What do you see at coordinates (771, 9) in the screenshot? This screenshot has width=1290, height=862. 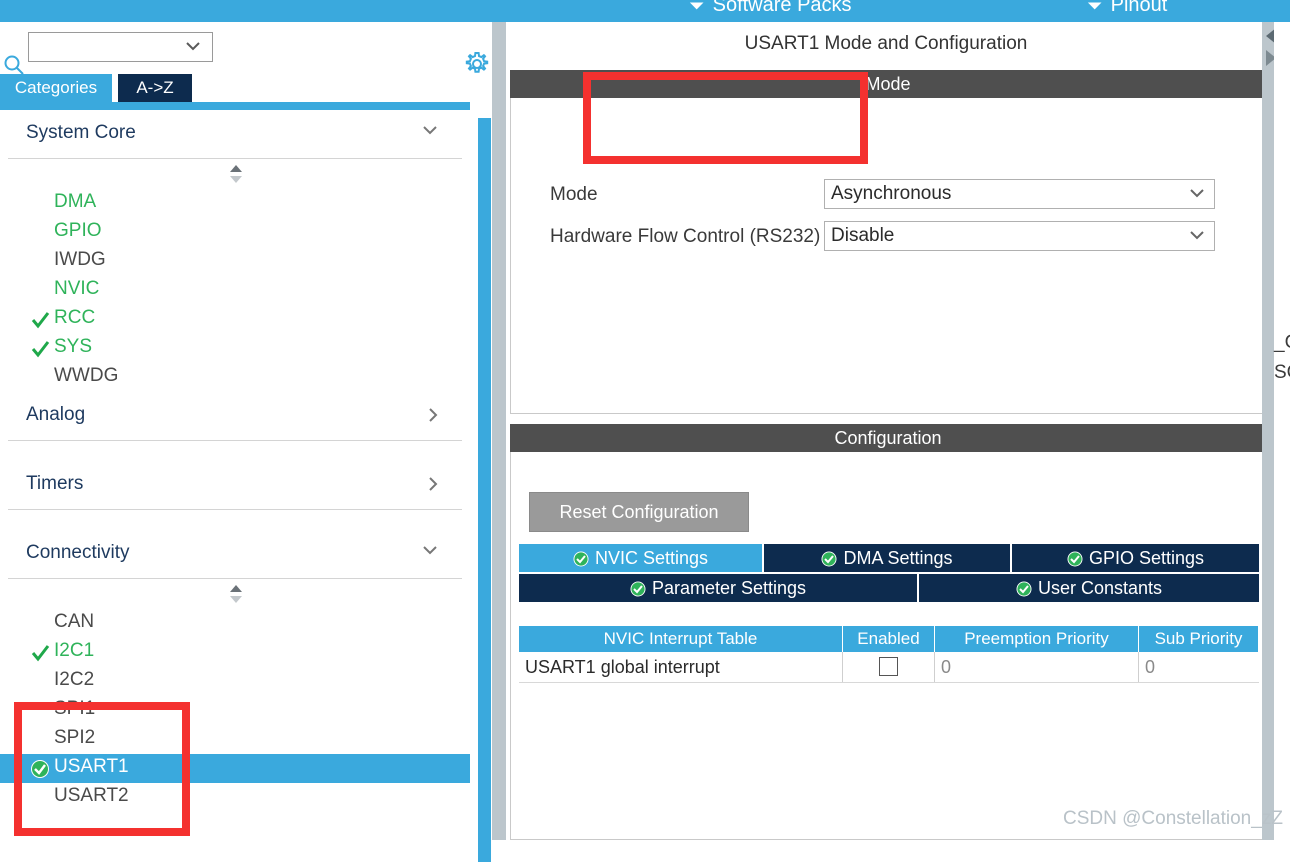 I see `menu-item-software-packs: ⏷ Software Packs` at bounding box center [771, 9].